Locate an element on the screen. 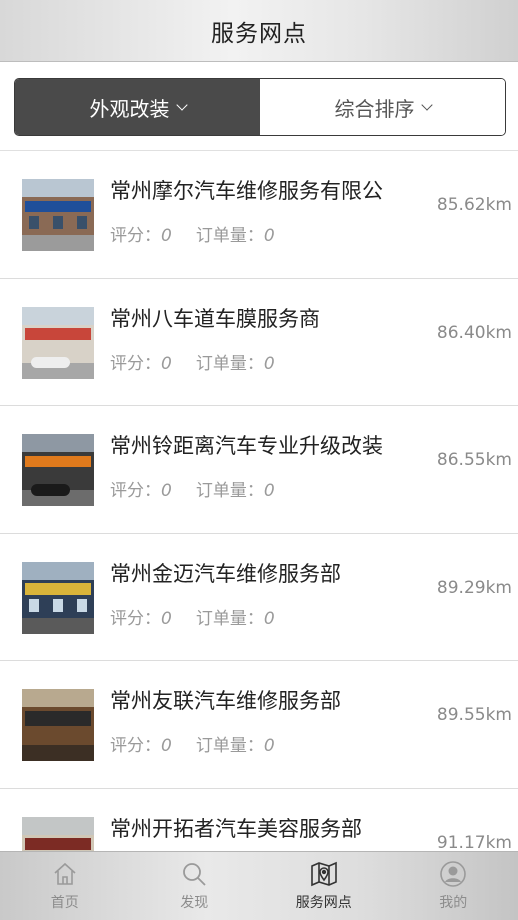 Image resolution: width=518 pixels, height=920 pixels. store-distance: 89.29km is located at coordinates (474, 587).